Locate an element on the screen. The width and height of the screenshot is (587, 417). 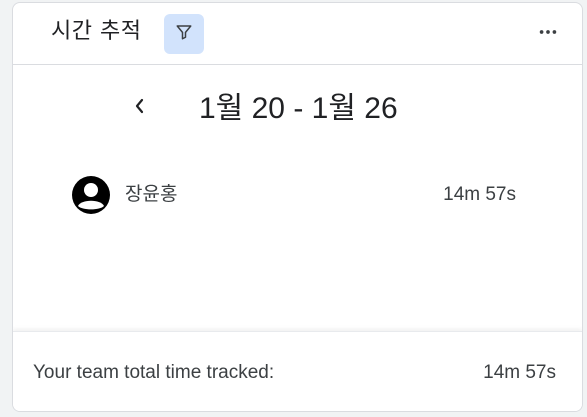
more-options-button is located at coordinates (548, 34).